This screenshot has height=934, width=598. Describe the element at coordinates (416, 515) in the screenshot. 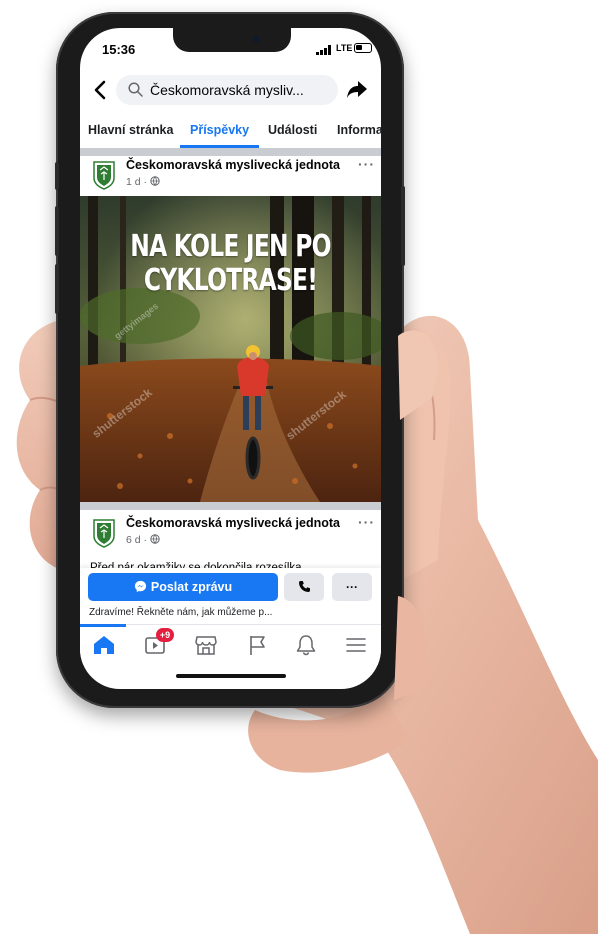

I see `thumb-overlay` at that location.